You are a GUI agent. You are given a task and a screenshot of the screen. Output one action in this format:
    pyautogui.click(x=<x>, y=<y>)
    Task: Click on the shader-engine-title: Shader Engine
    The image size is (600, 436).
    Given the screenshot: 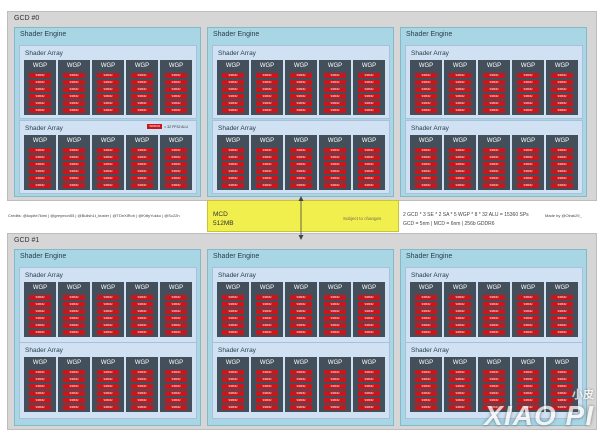 What is the action you would take?
    pyautogui.click(x=236, y=256)
    